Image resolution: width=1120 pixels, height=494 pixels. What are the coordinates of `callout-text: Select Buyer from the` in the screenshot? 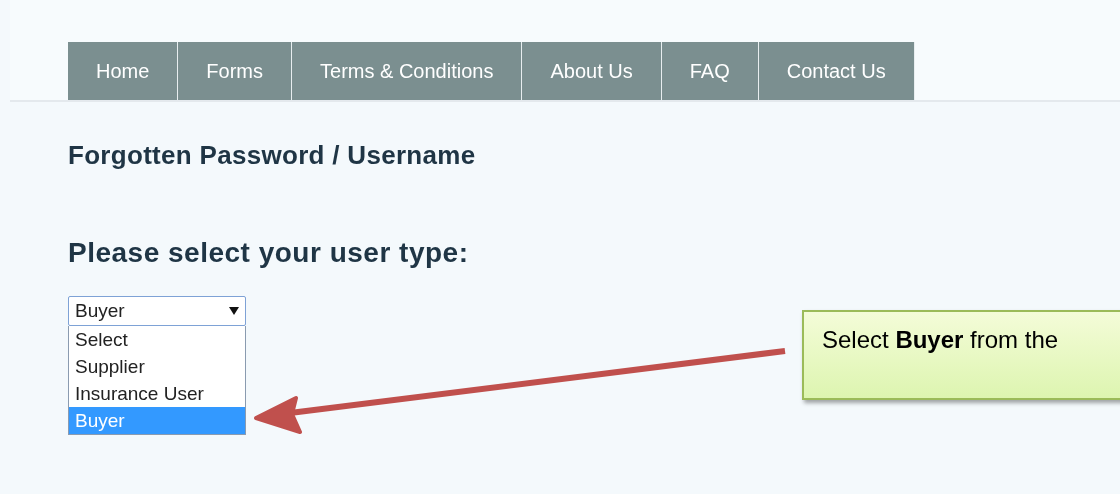 It's located at (940, 339).